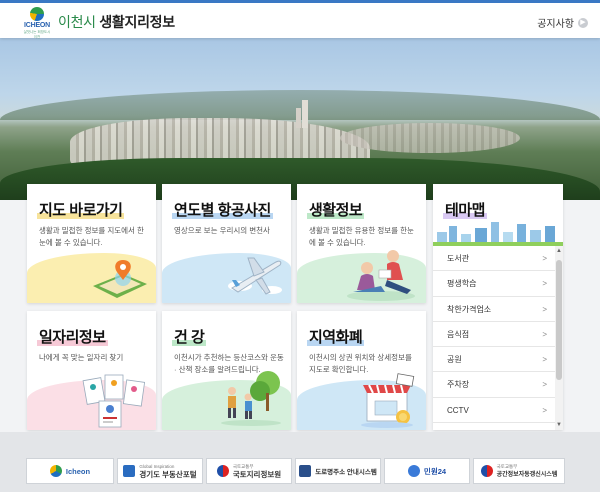 The height and width of the screenshot is (492, 600). I want to click on theme-item-restaurant: 음식점 >, so click(494, 335).